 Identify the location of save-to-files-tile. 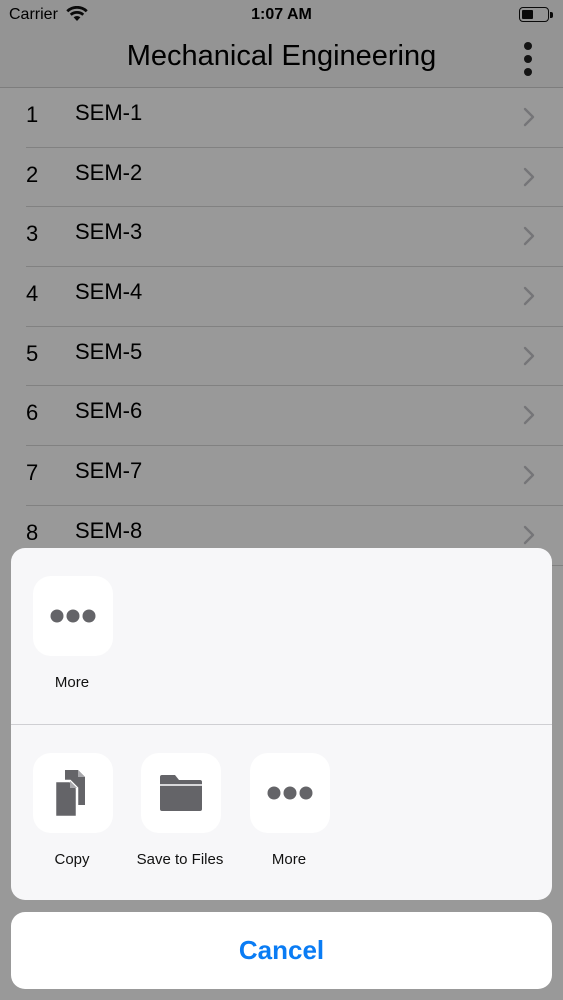
(181, 793).